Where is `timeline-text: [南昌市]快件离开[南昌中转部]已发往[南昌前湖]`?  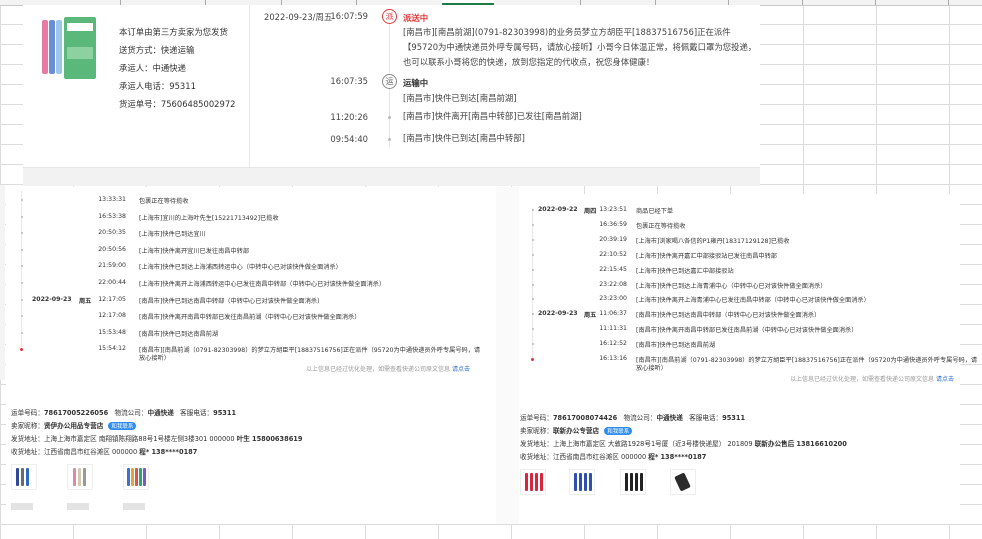 timeline-text: [南昌市]快件离开[南昌中转部]已发往[南昌前湖] is located at coordinates (492, 116).